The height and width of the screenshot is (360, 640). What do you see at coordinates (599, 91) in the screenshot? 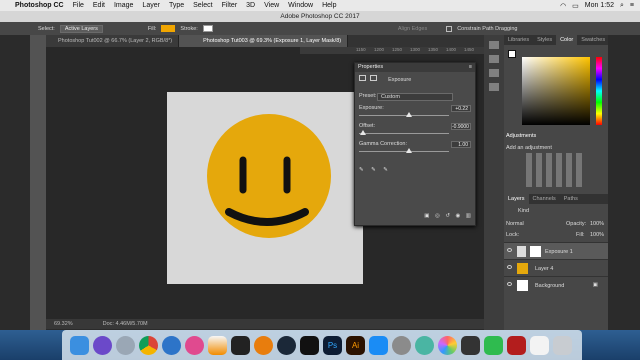
I see `hue-slider` at bounding box center [599, 91].